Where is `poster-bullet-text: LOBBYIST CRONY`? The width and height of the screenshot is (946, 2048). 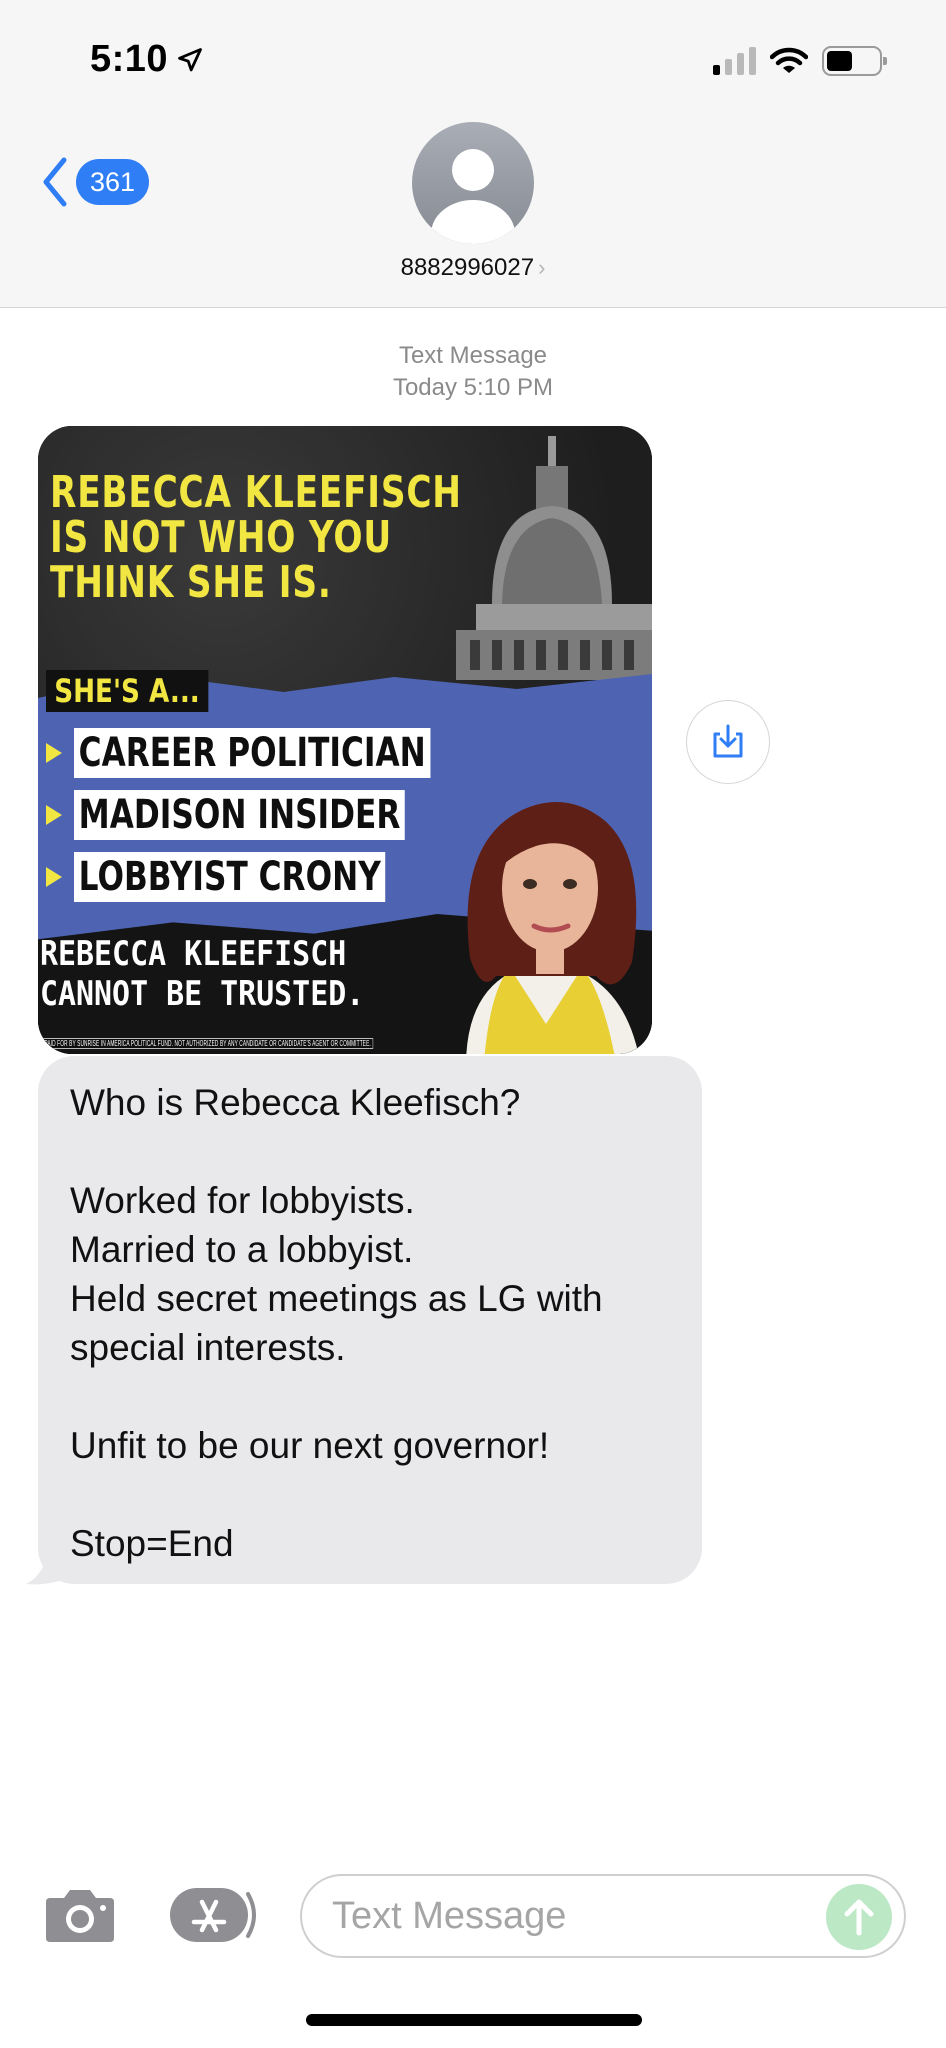 poster-bullet-text: LOBBYIST CRONY is located at coordinates (230, 877).